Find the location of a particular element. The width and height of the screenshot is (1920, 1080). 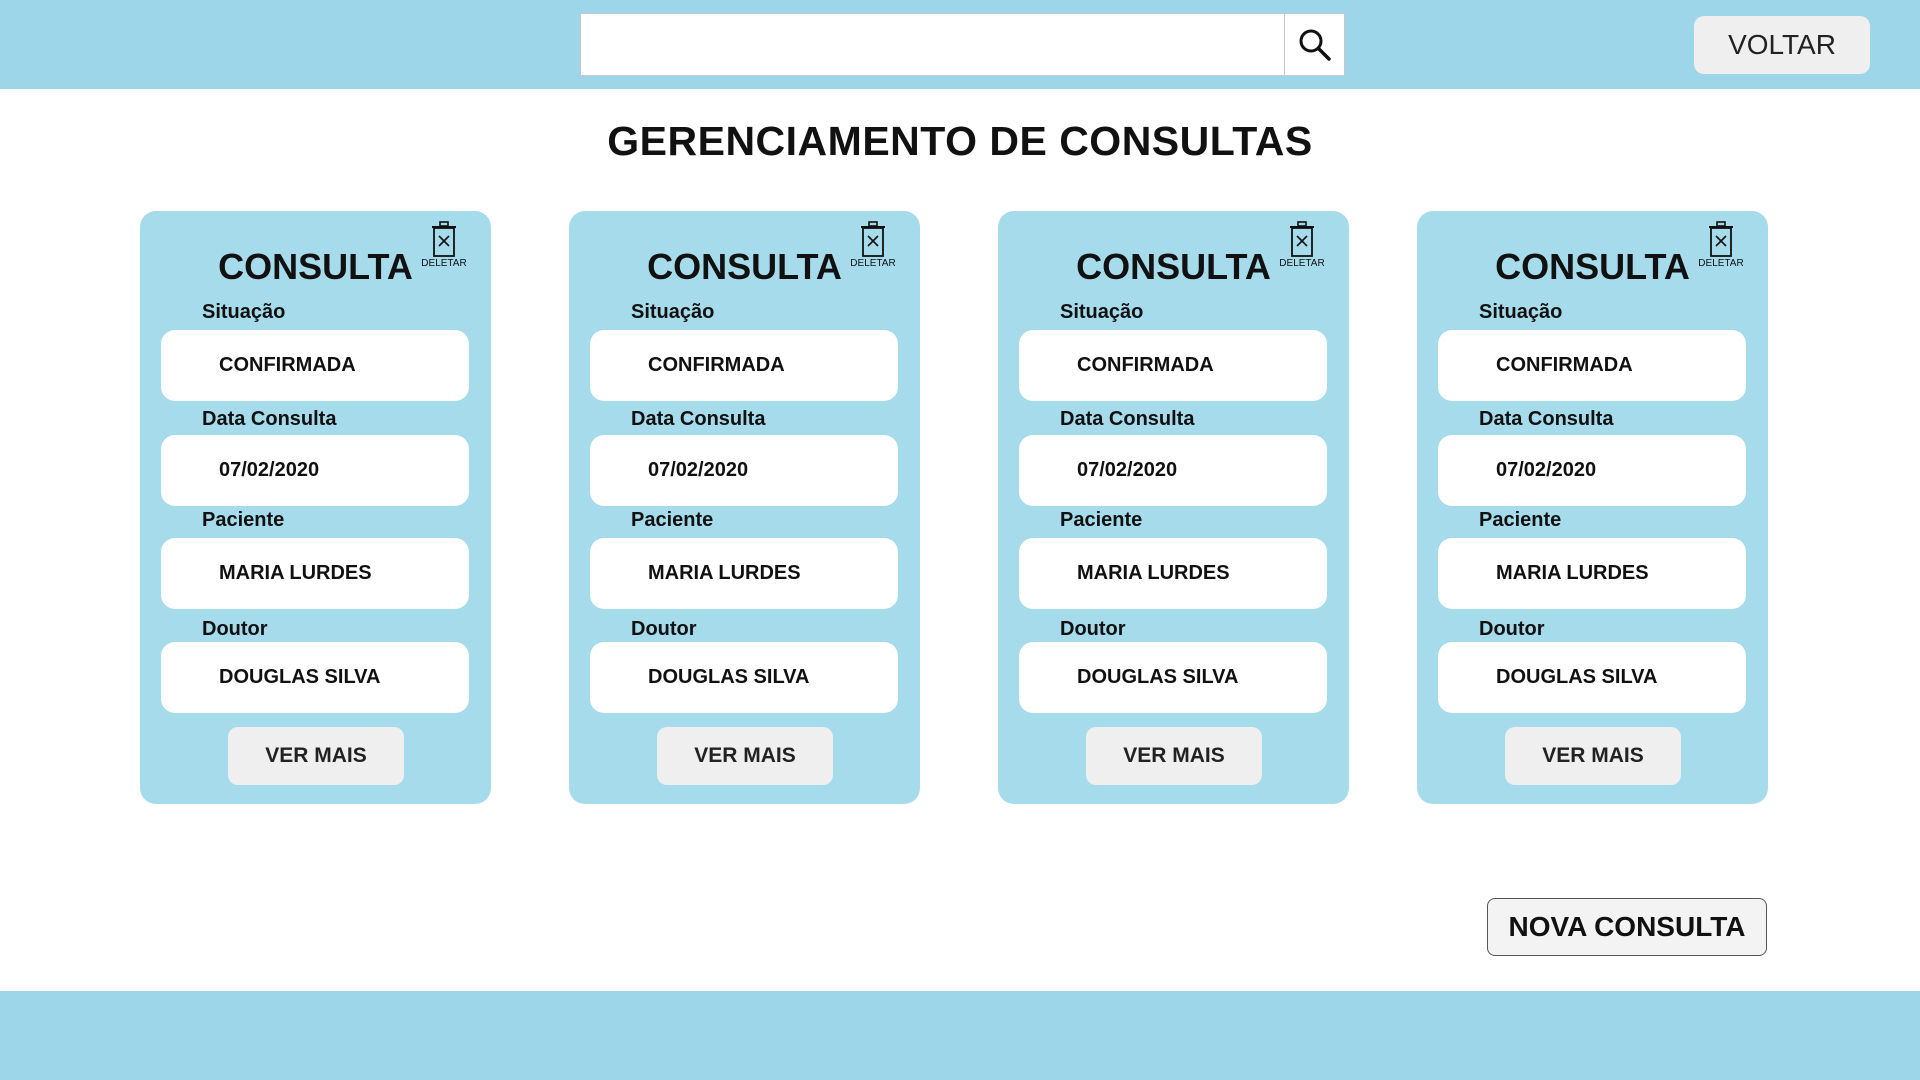

footer-bar is located at coordinates (960, 1035).